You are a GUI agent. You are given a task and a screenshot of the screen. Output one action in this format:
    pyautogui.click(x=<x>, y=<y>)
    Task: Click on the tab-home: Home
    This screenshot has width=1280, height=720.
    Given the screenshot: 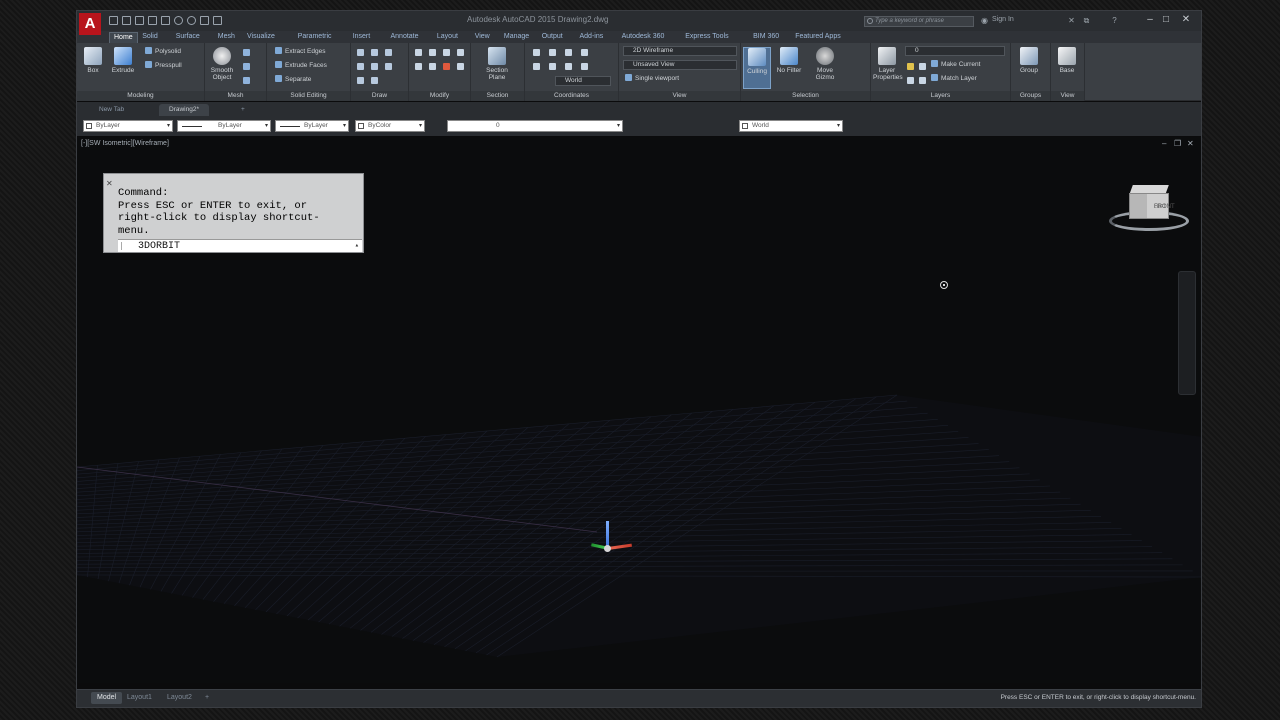 What is the action you would take?
    pyautogui.click(x=123, y=37)
    